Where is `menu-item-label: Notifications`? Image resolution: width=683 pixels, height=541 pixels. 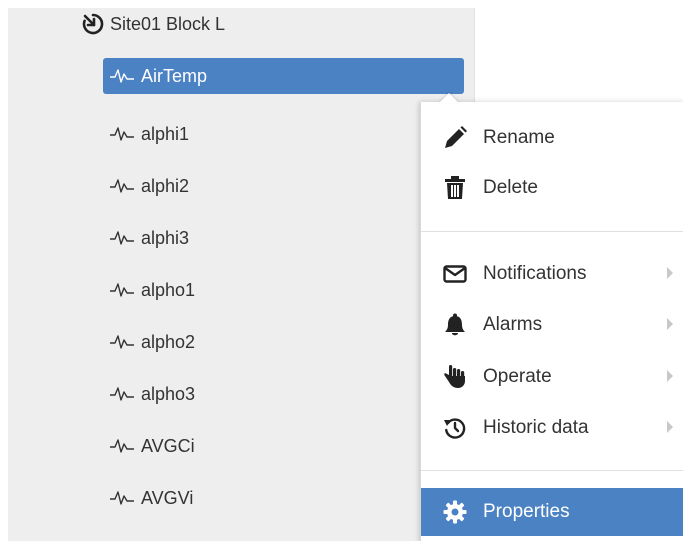
menu-item-label: Notifications is located at coordinates (535, 273).